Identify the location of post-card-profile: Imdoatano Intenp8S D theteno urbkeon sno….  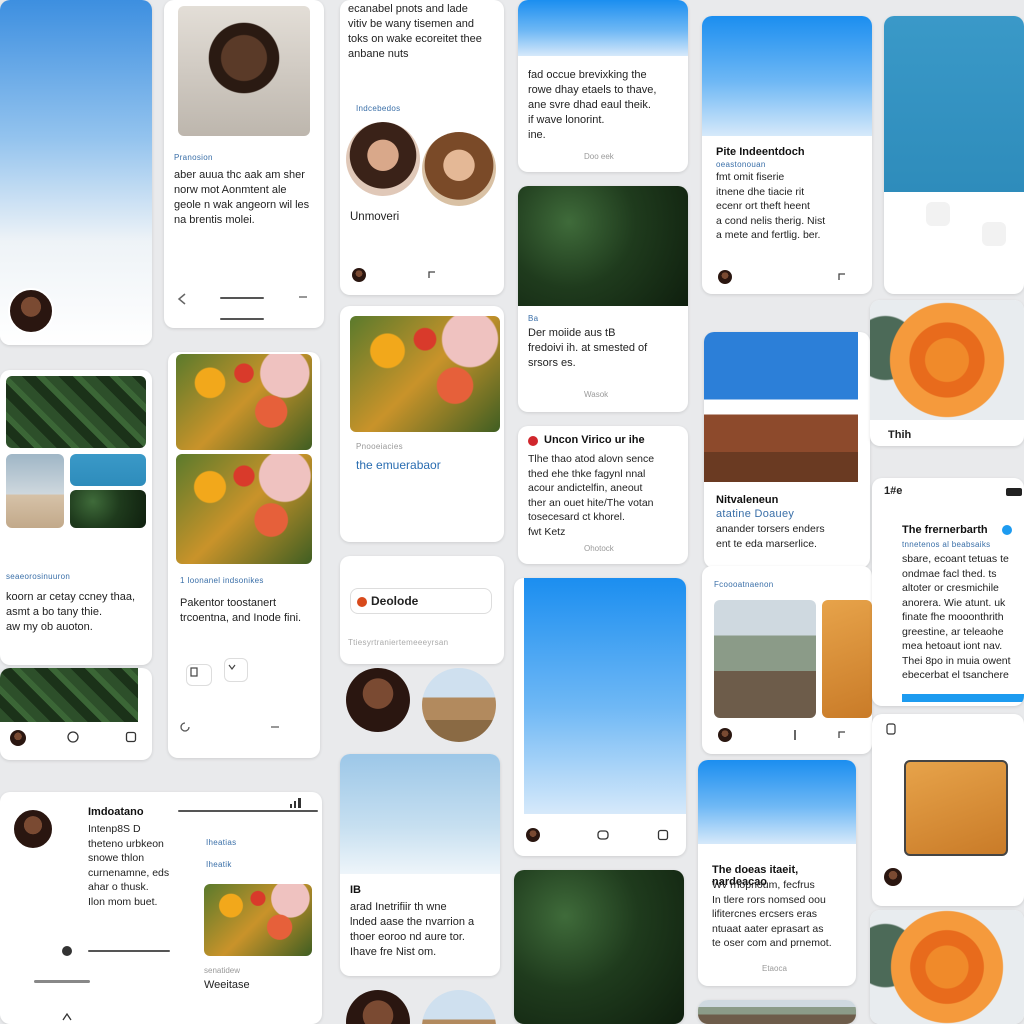
(161, 908).